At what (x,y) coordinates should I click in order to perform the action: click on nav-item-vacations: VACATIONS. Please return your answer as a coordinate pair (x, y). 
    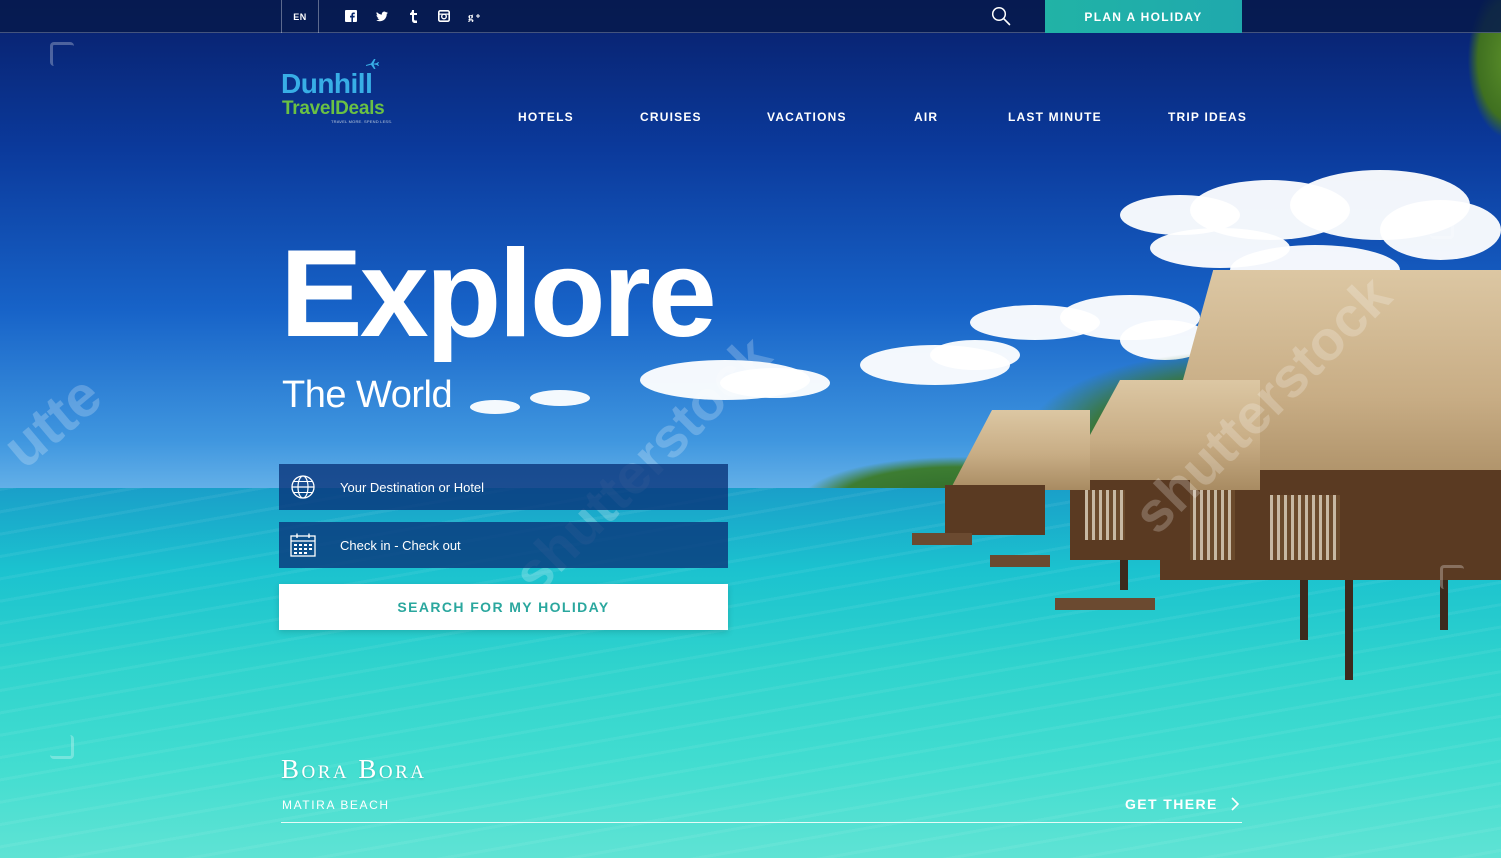
    Looking at the image, I should click on (807, 117).